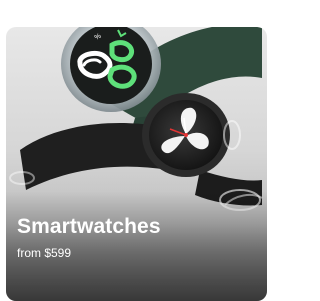  I want to click on card-title: Smartwatches, so click(89, 227).